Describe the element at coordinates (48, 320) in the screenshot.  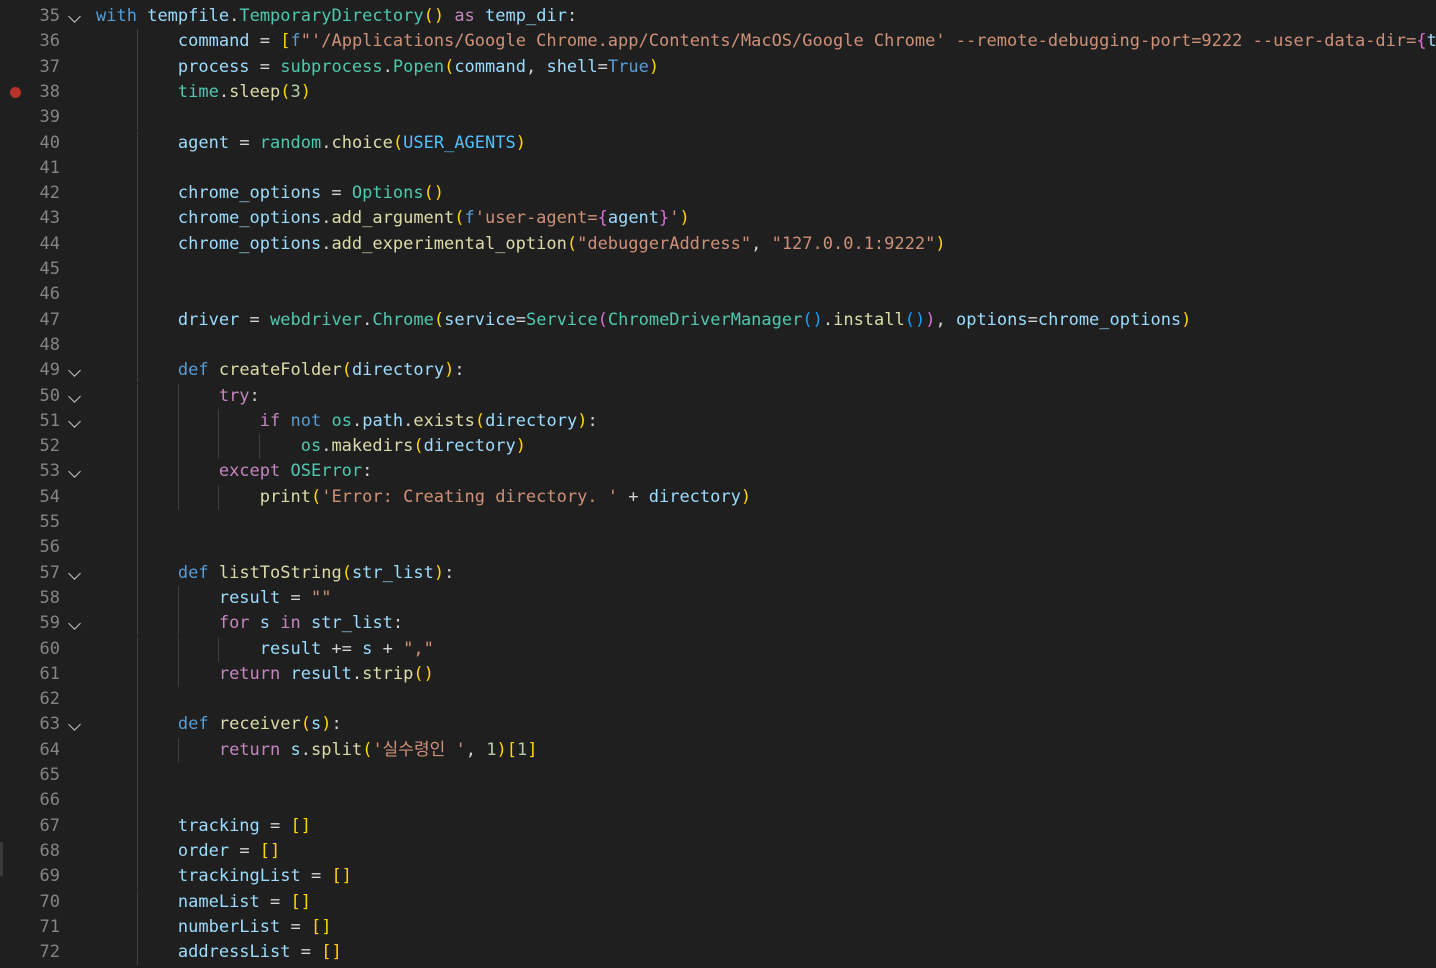
I see `line-gutter: 47` at that location.